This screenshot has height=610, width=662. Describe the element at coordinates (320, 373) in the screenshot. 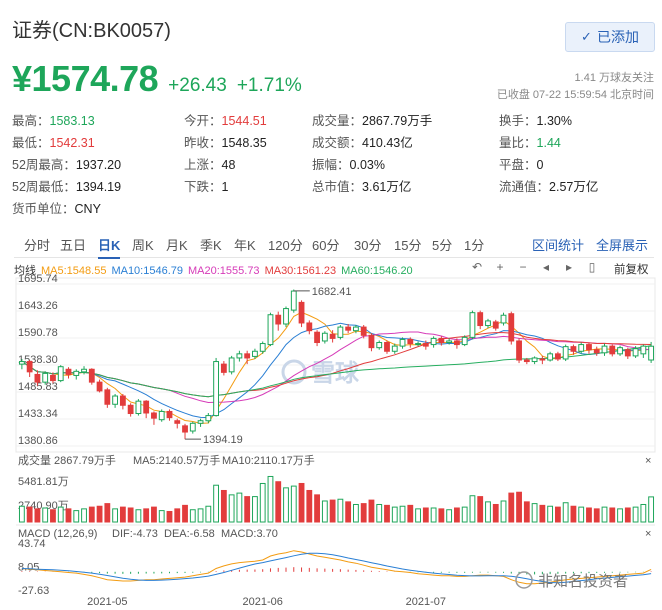

I see `xueqiu-watermark: 雪球` at that location.